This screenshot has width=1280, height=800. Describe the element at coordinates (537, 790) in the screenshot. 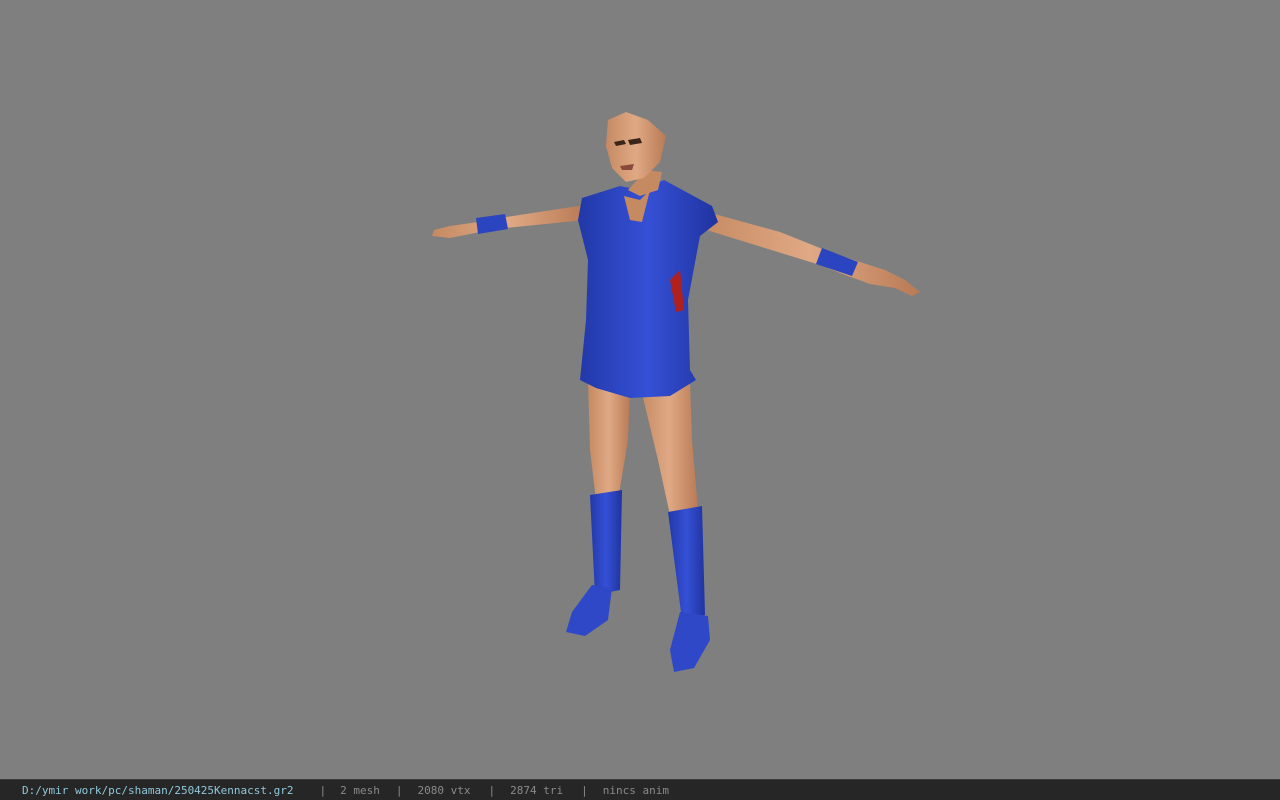

I see `triangle-count: 2874 tri` at that location.